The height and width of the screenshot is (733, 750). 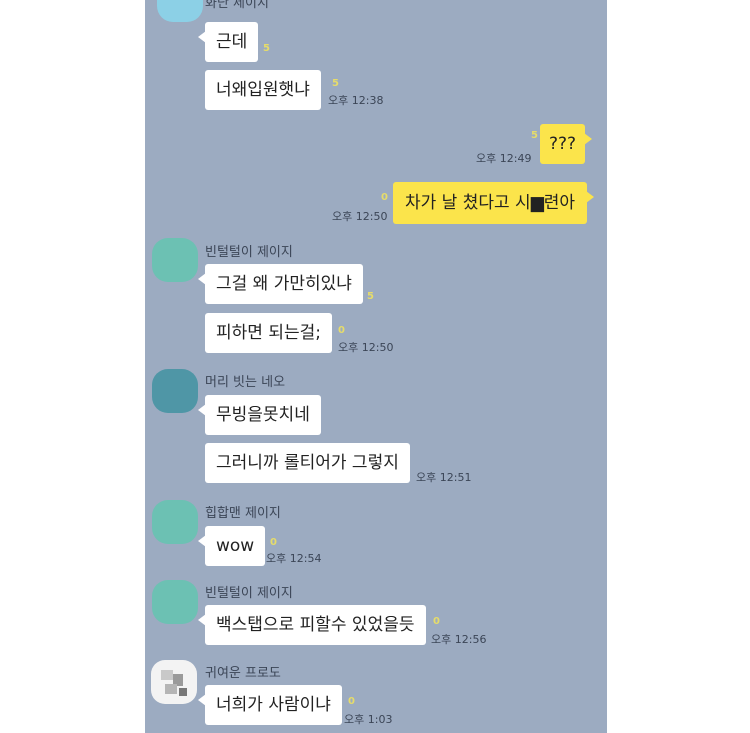 I want to click on message-text: 그걸 왜 가만히있냐, so click(x=284, y=284).